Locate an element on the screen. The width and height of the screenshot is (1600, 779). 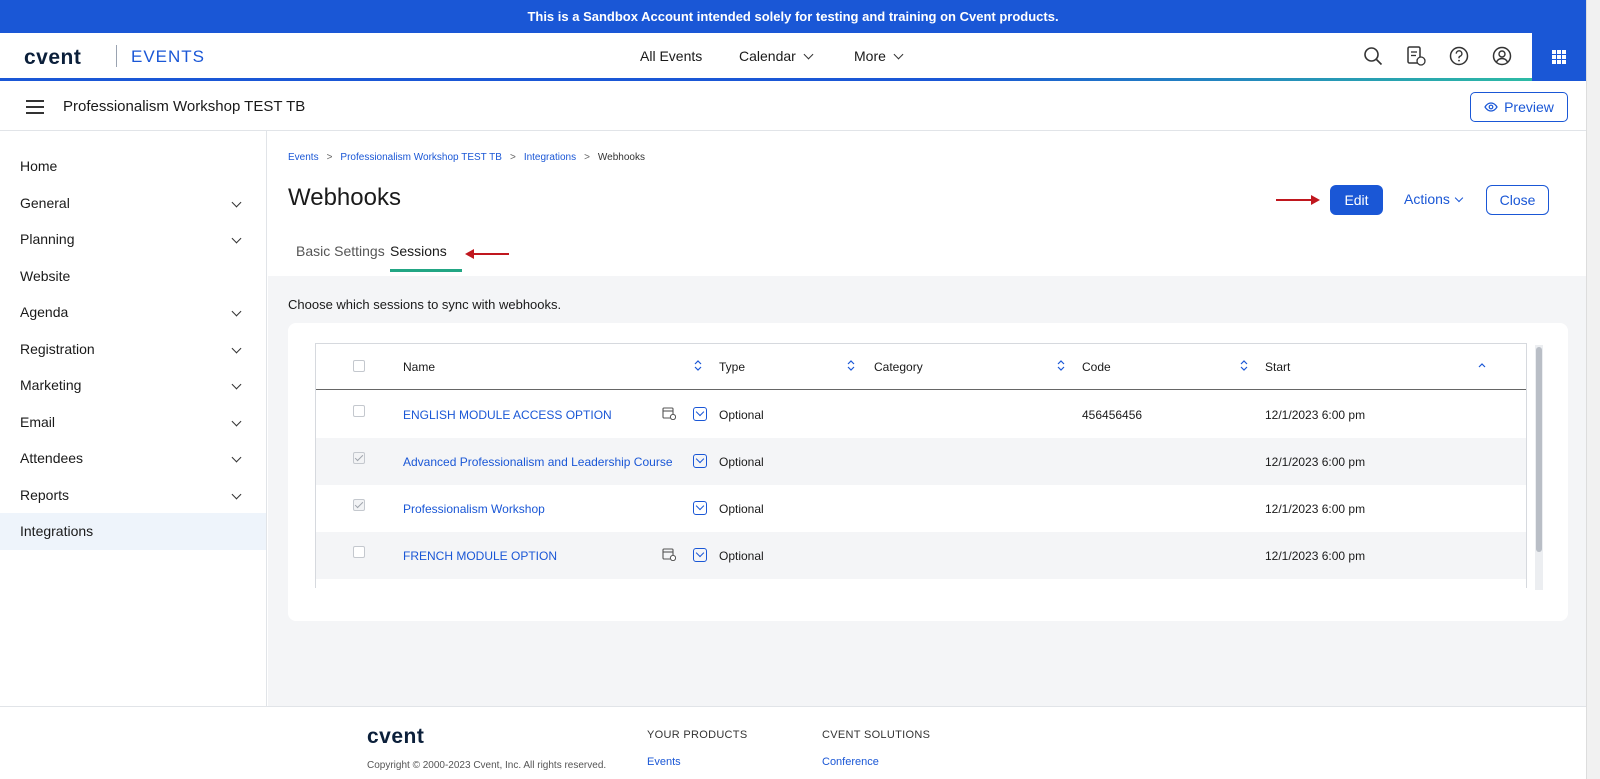
page-scrollbar is located at coordinates (1593, 389).